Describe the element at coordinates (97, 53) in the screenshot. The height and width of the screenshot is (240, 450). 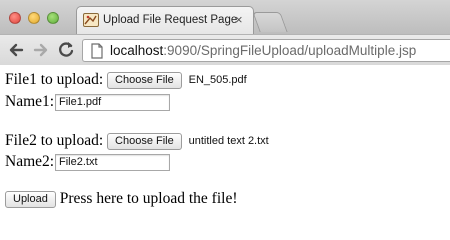
I see `page-icon` at that location.